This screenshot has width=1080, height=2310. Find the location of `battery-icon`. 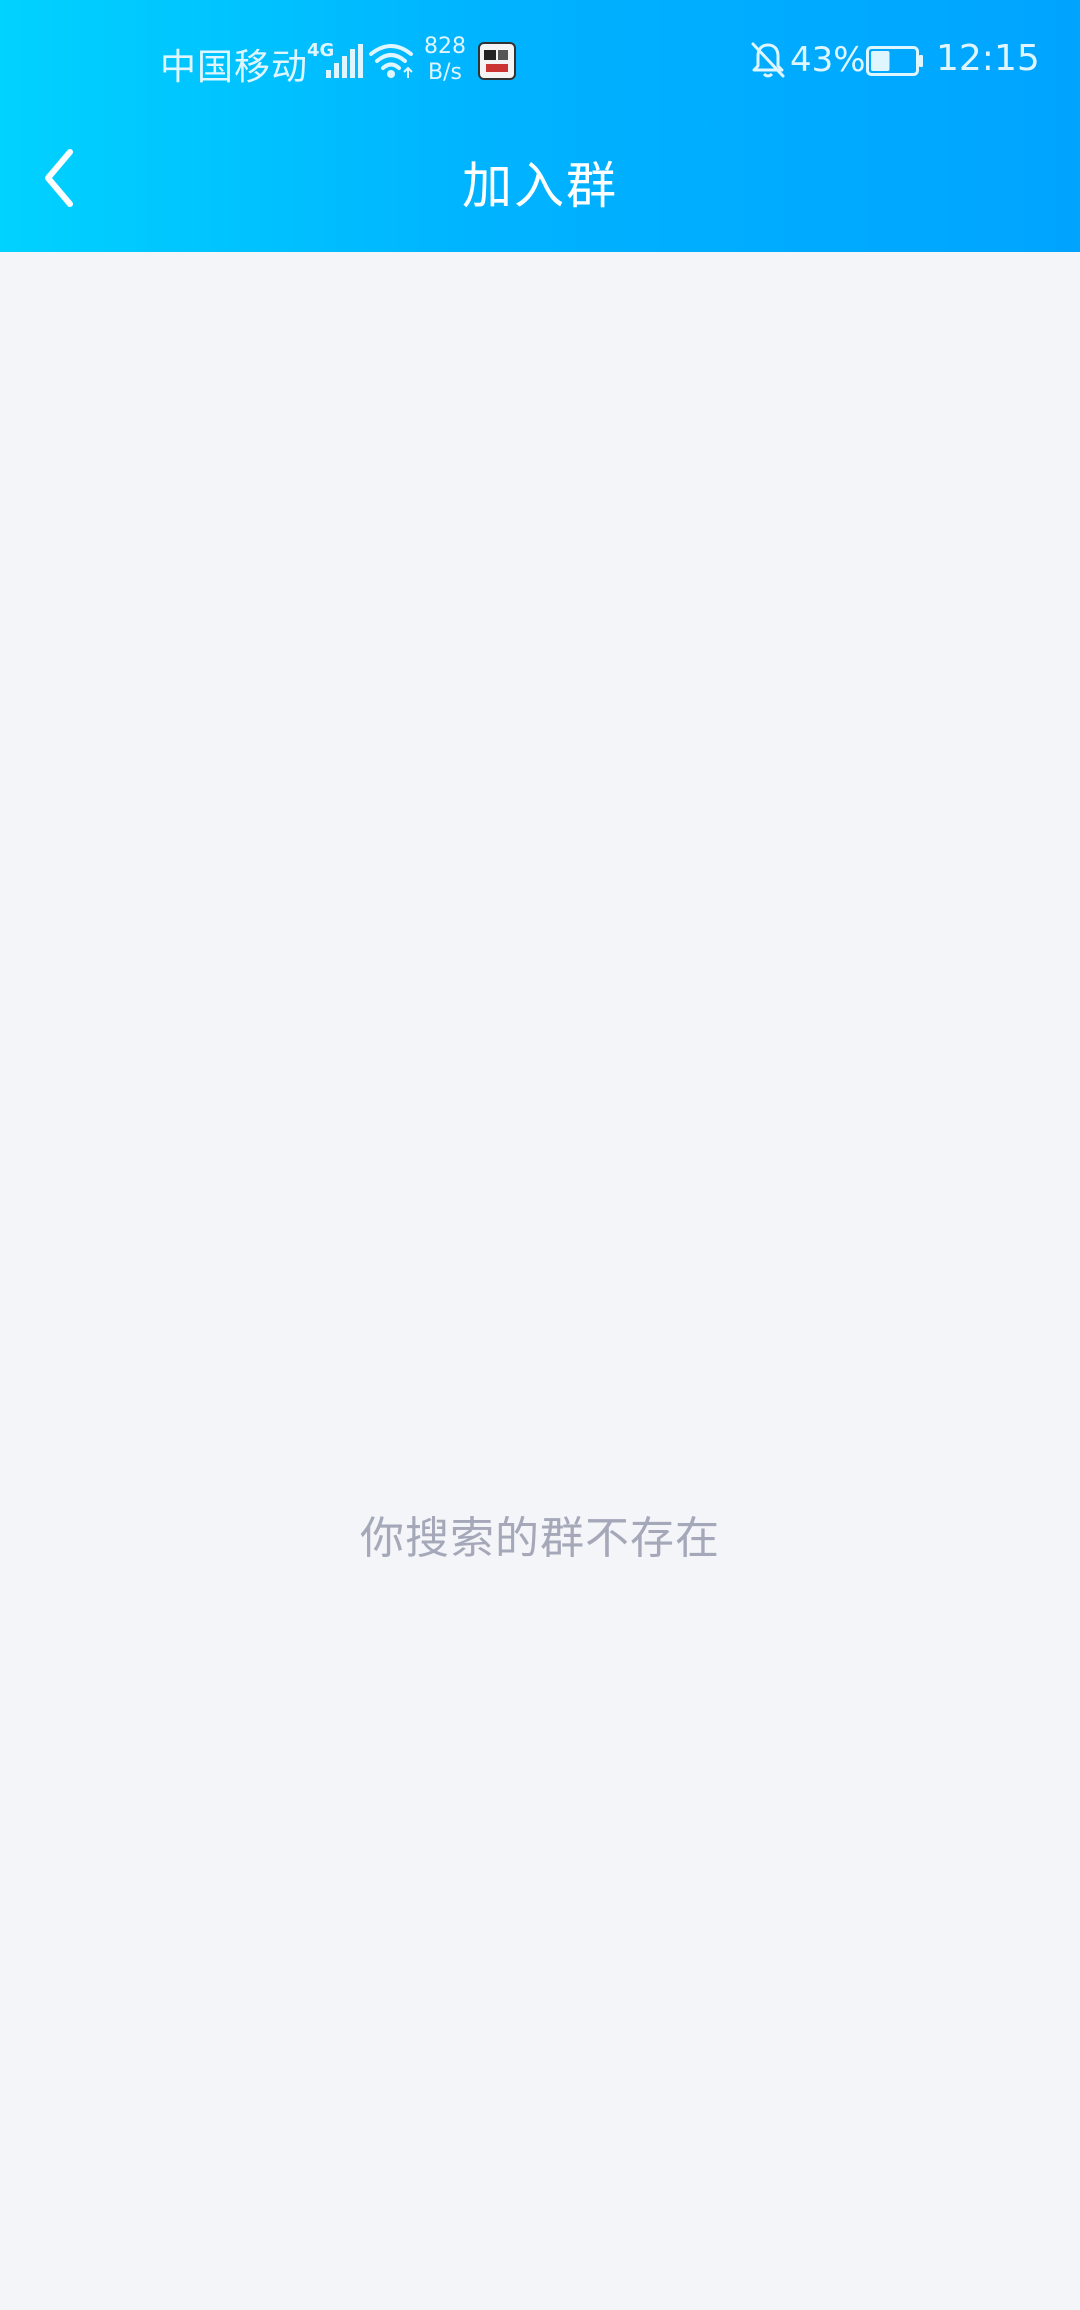

battery-icon is located at coordinates (894, 61).